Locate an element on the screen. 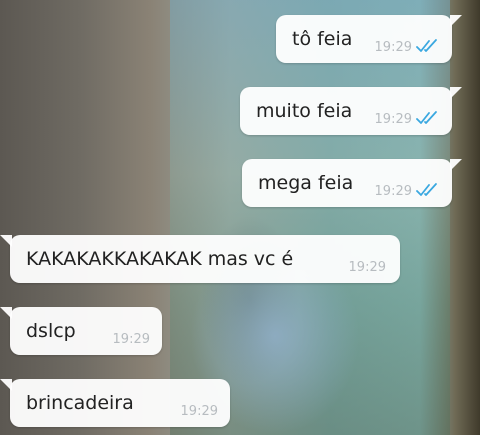 The width and height of the screenshot is (480, 435). message-bubble-outgoing: tô feia 19:29 is located at coordinates (369, 39).